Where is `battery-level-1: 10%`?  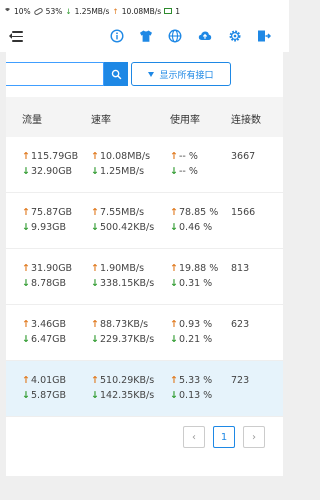 battery-level-1: 10% is located at coordinates (22, 11).